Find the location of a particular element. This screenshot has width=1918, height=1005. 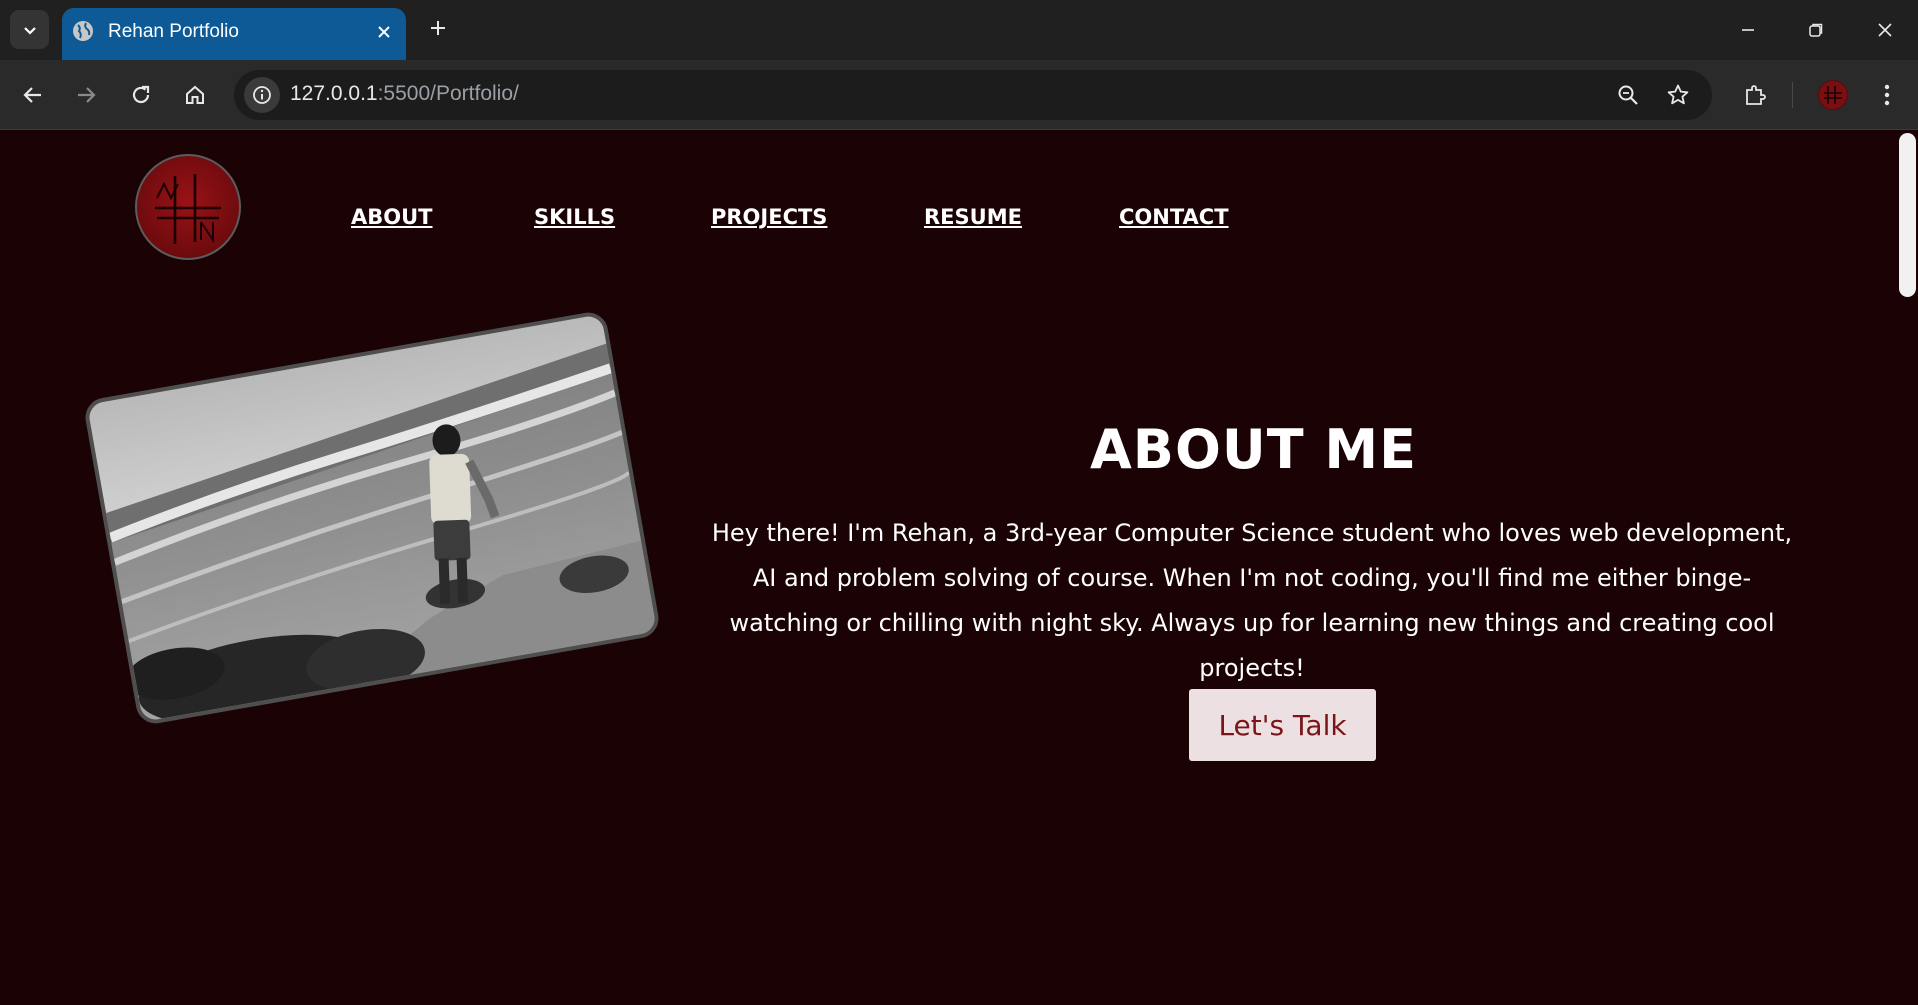

forward-arrow-icon is located at coordinates (87, 95).